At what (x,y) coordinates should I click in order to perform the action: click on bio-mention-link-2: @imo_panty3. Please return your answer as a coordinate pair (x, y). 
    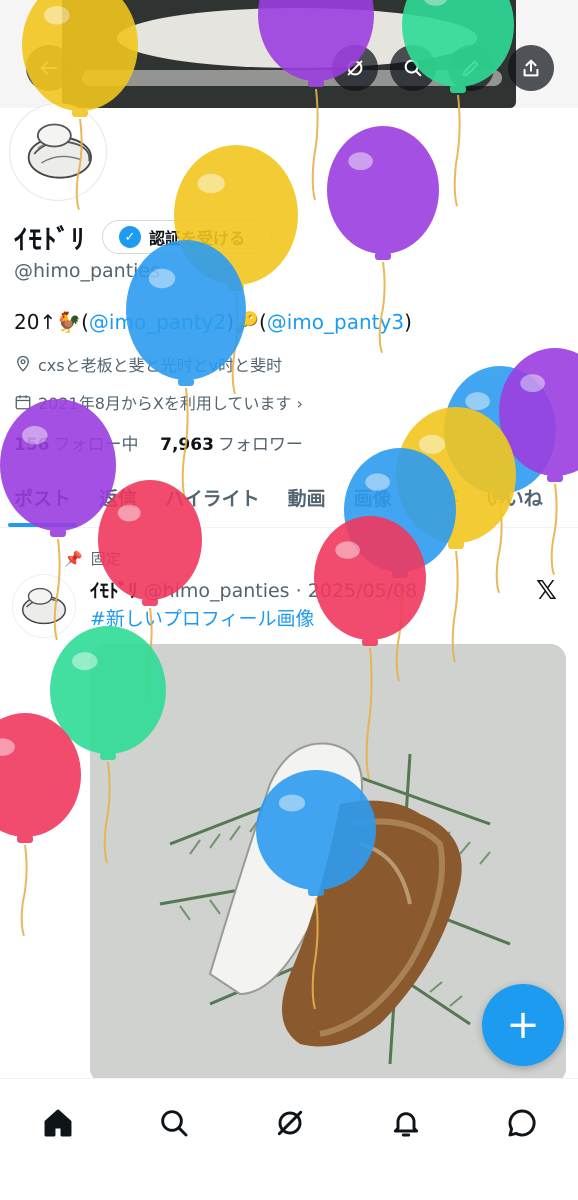
    Looking at the image, I should click on (335, 322).